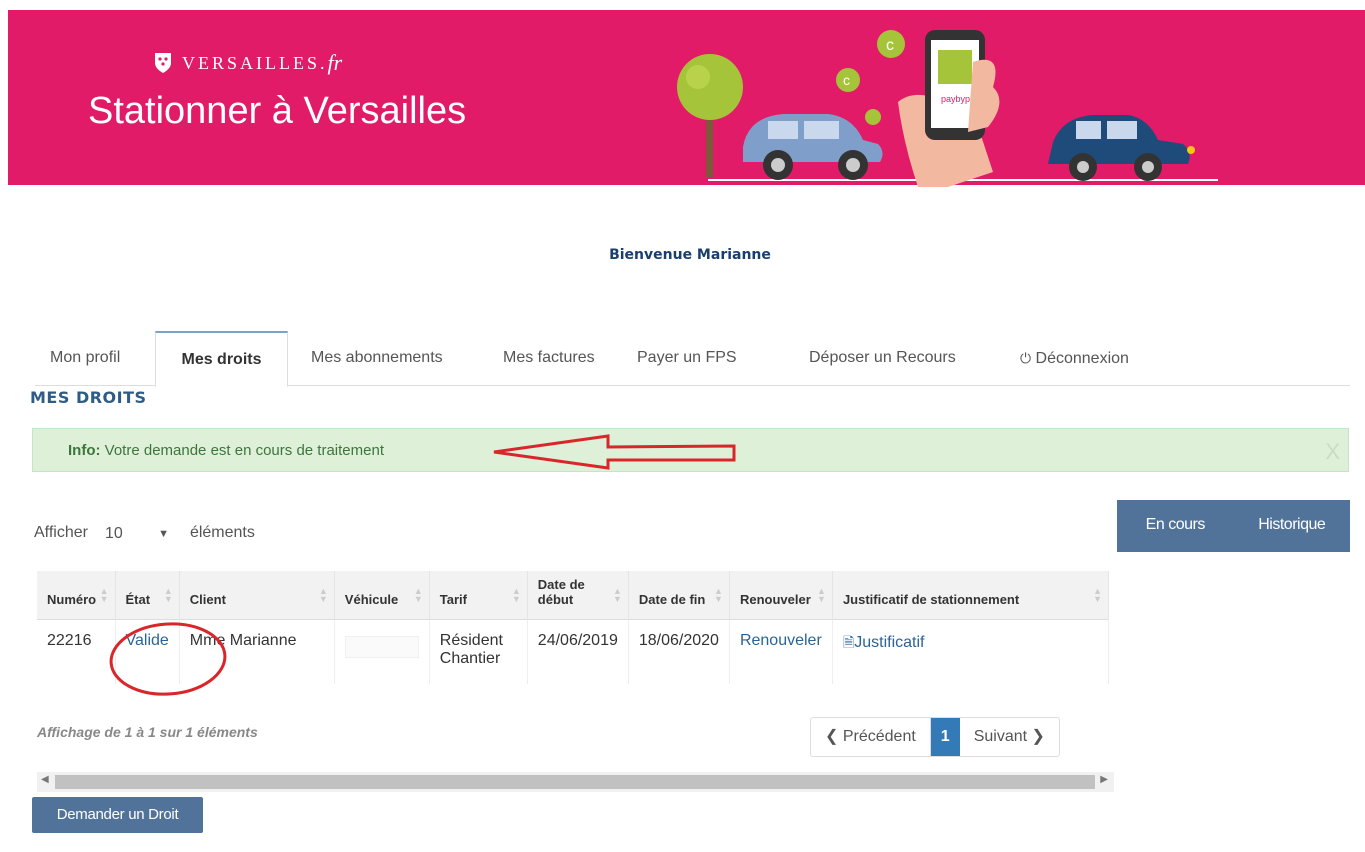 The width and height of the screenshot is (1365, 852). I want to click on chevron-left-icon: ❮, so click(832, 736).